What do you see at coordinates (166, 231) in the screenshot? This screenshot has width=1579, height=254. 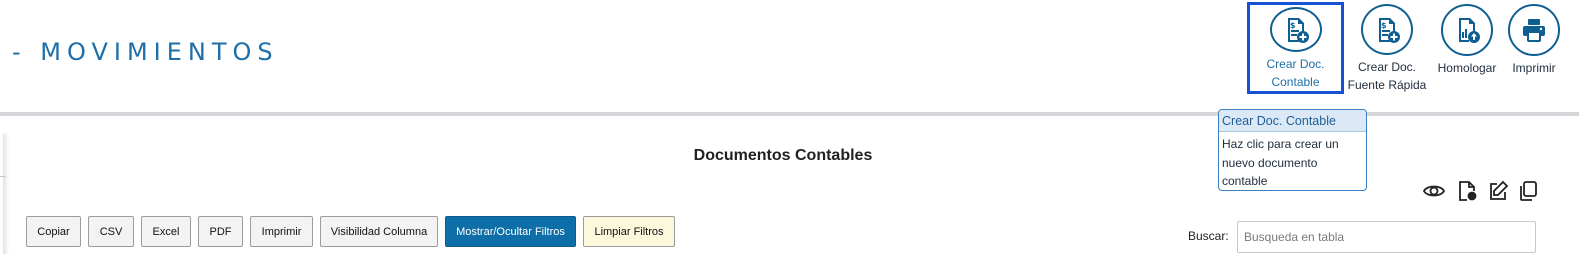 I see `excel-button: Excel` at bounding box center [166, 231].